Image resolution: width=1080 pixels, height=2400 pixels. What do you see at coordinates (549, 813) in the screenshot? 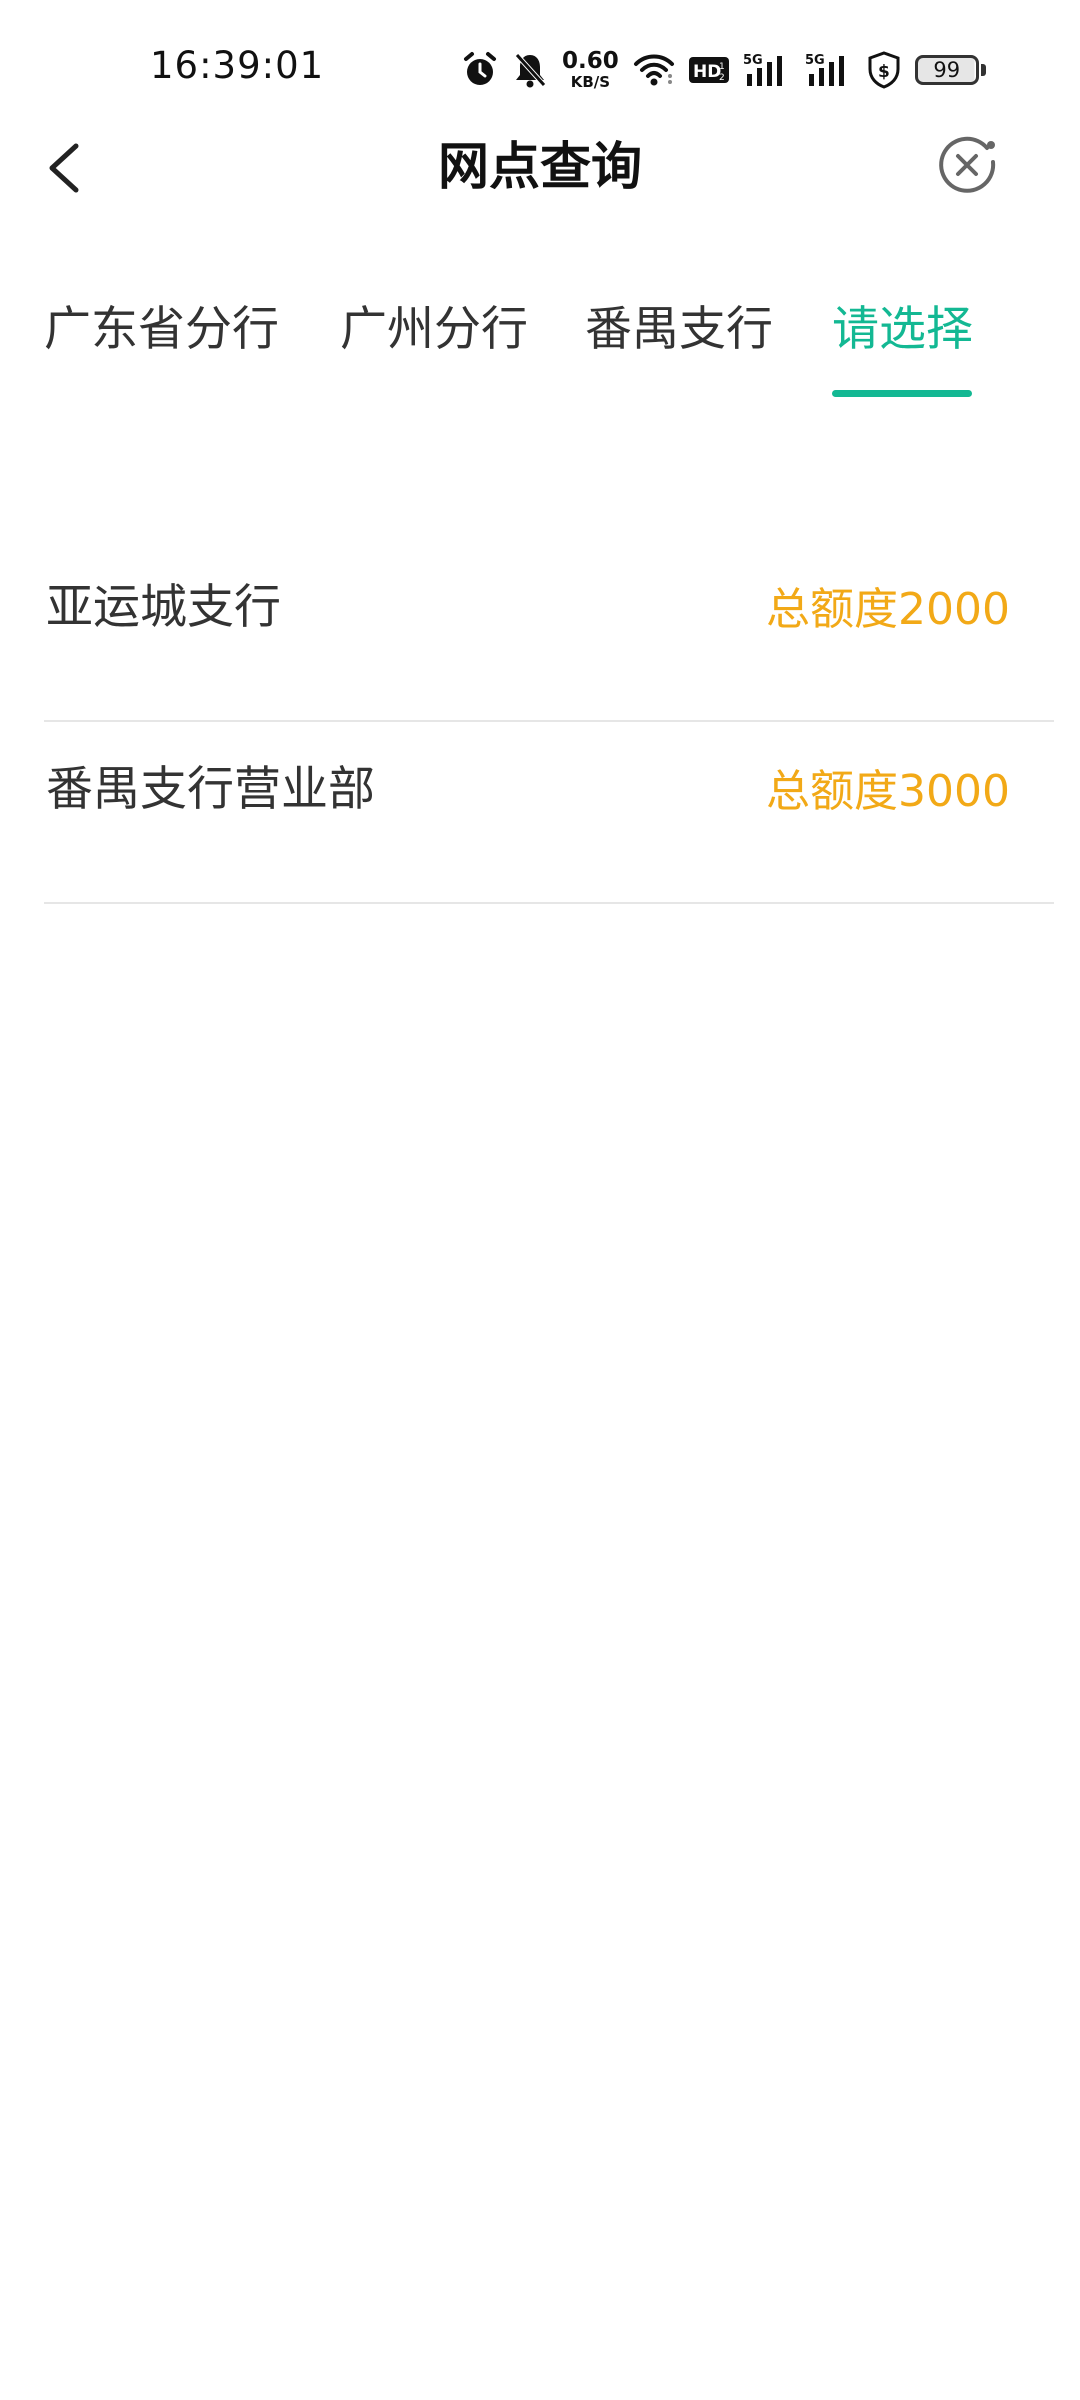
I see `list-item: 番禺支行营业部 总额度3000` at bounding box center [549, 813].